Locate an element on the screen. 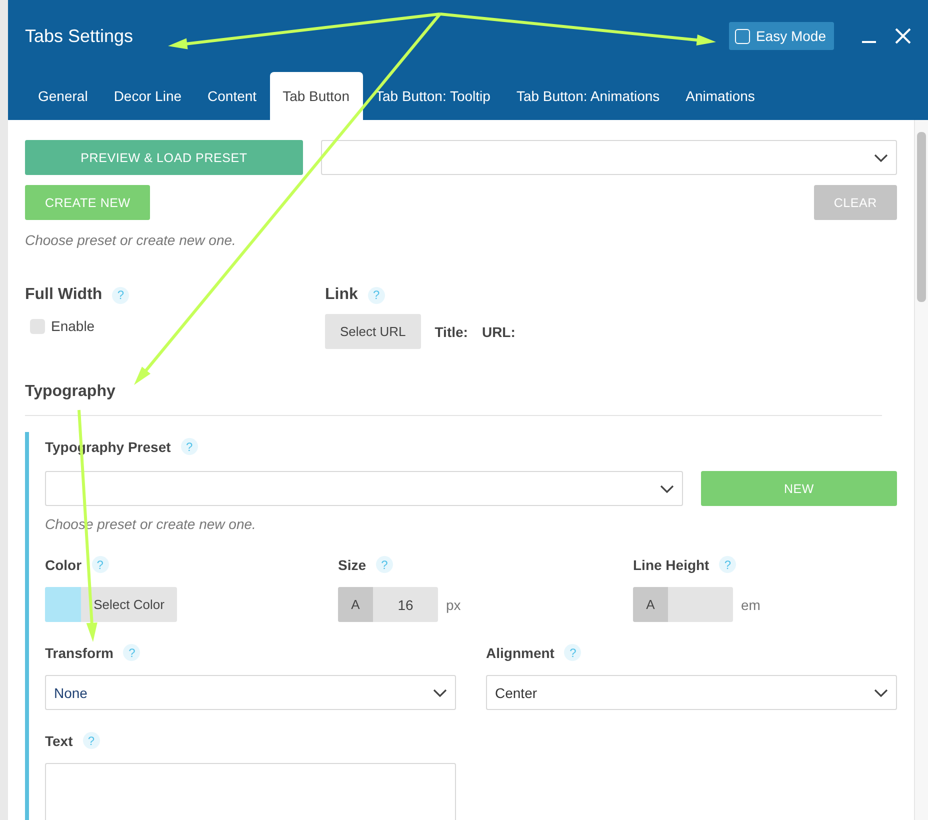 The width and height of the screenshot is (928, 820). tab: Animations is located at coordinates (720, 96).